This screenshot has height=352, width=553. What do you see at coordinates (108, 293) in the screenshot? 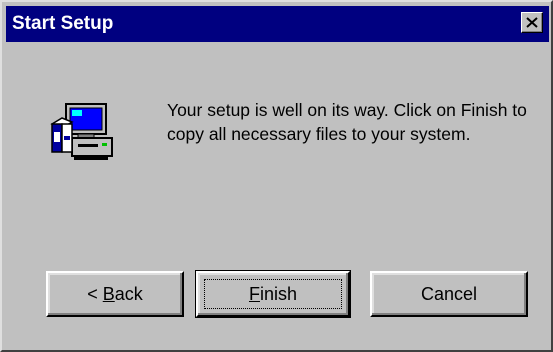
I see `back-button-mnemonic: B` at bounding box center [108, 293].